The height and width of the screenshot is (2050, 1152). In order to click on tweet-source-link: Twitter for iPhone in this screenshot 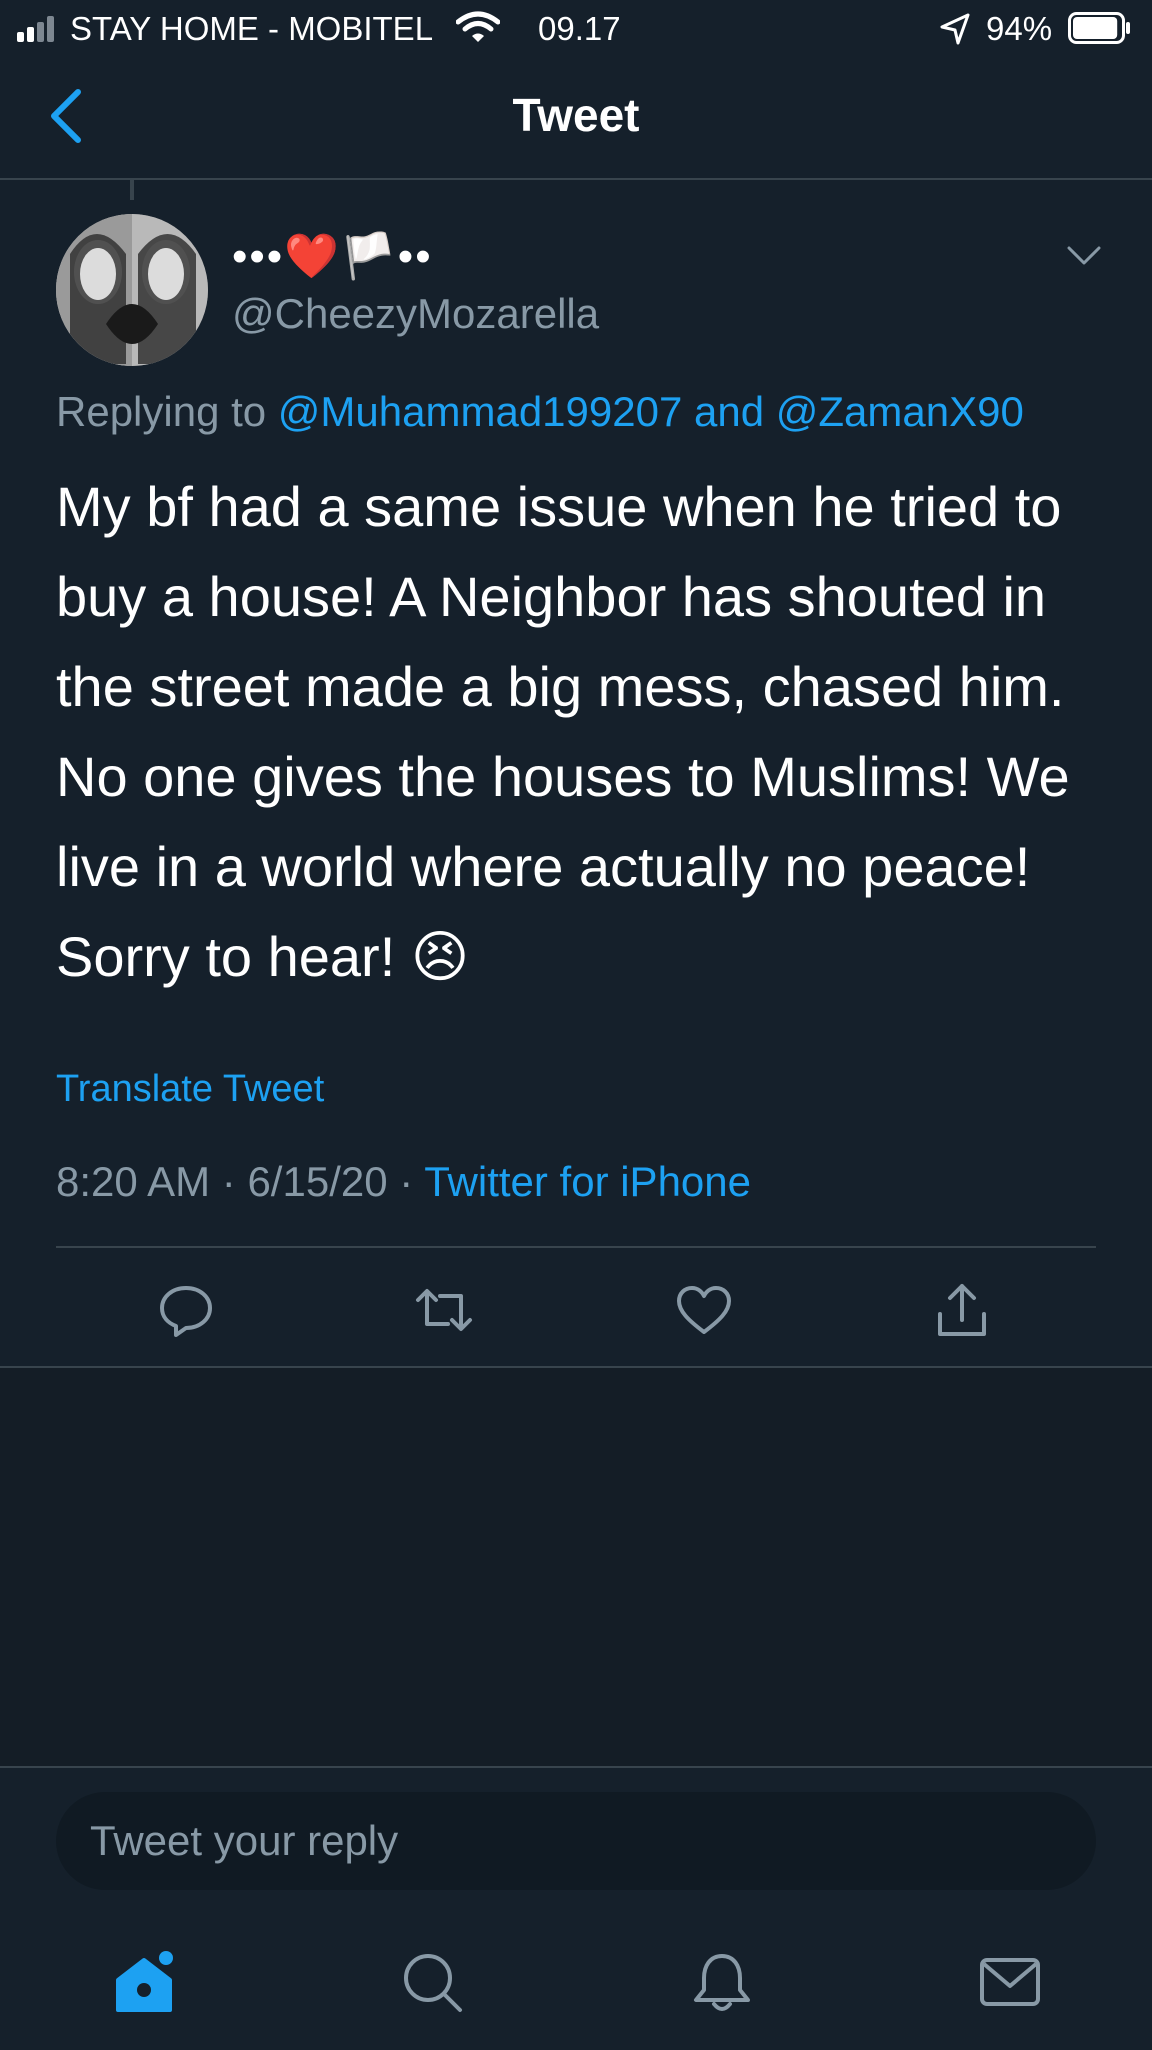, I will do `click(587, 1181)`.